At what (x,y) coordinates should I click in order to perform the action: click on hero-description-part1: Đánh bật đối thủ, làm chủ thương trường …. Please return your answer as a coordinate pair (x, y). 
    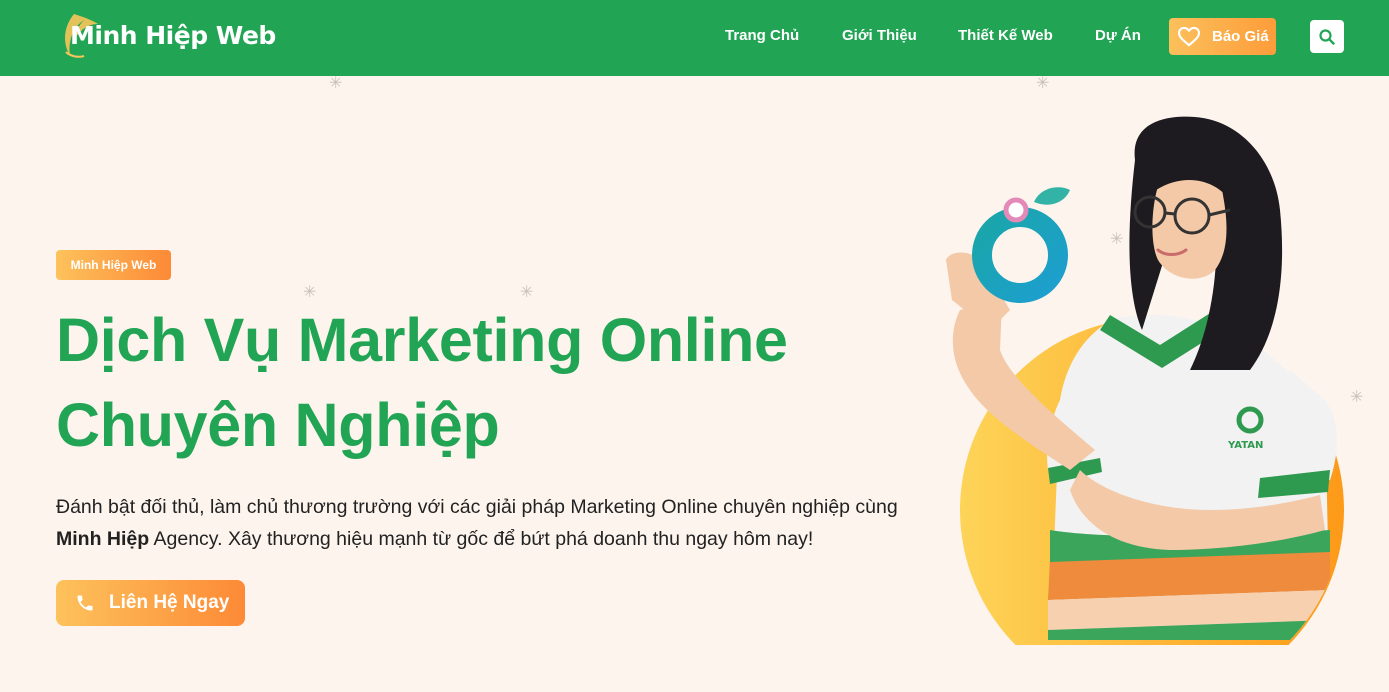
    Looking at the image, I should click on (477, 507).